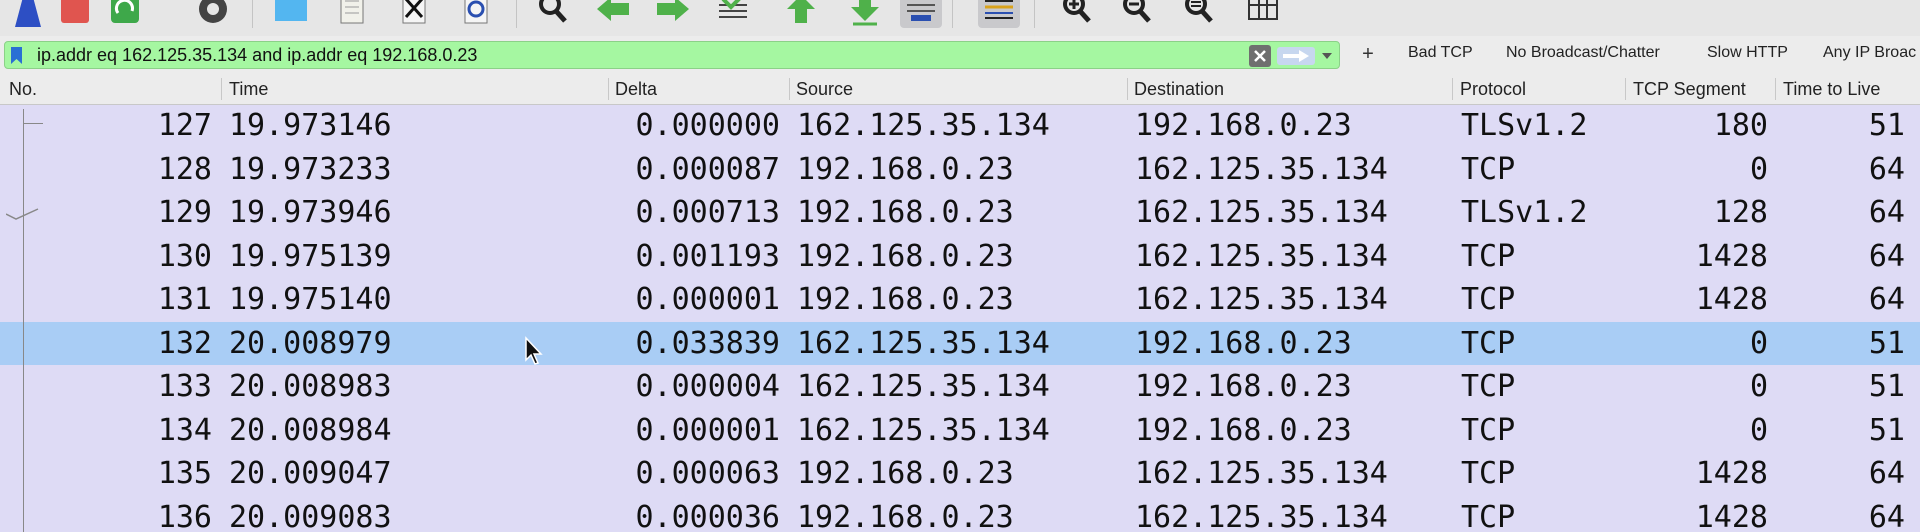 The height and width of the screenshot is (532, 1920). I want to click on cell-no: 135, so click(184, 473).